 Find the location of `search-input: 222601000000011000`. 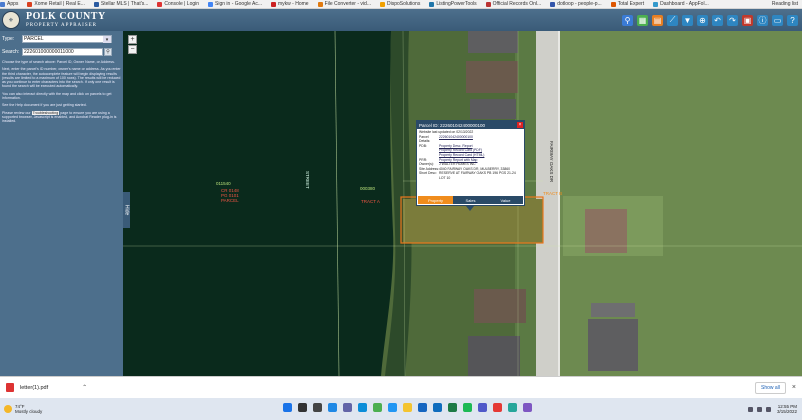

search-input: 222601000000011000 is located at coordinates (62, 52).